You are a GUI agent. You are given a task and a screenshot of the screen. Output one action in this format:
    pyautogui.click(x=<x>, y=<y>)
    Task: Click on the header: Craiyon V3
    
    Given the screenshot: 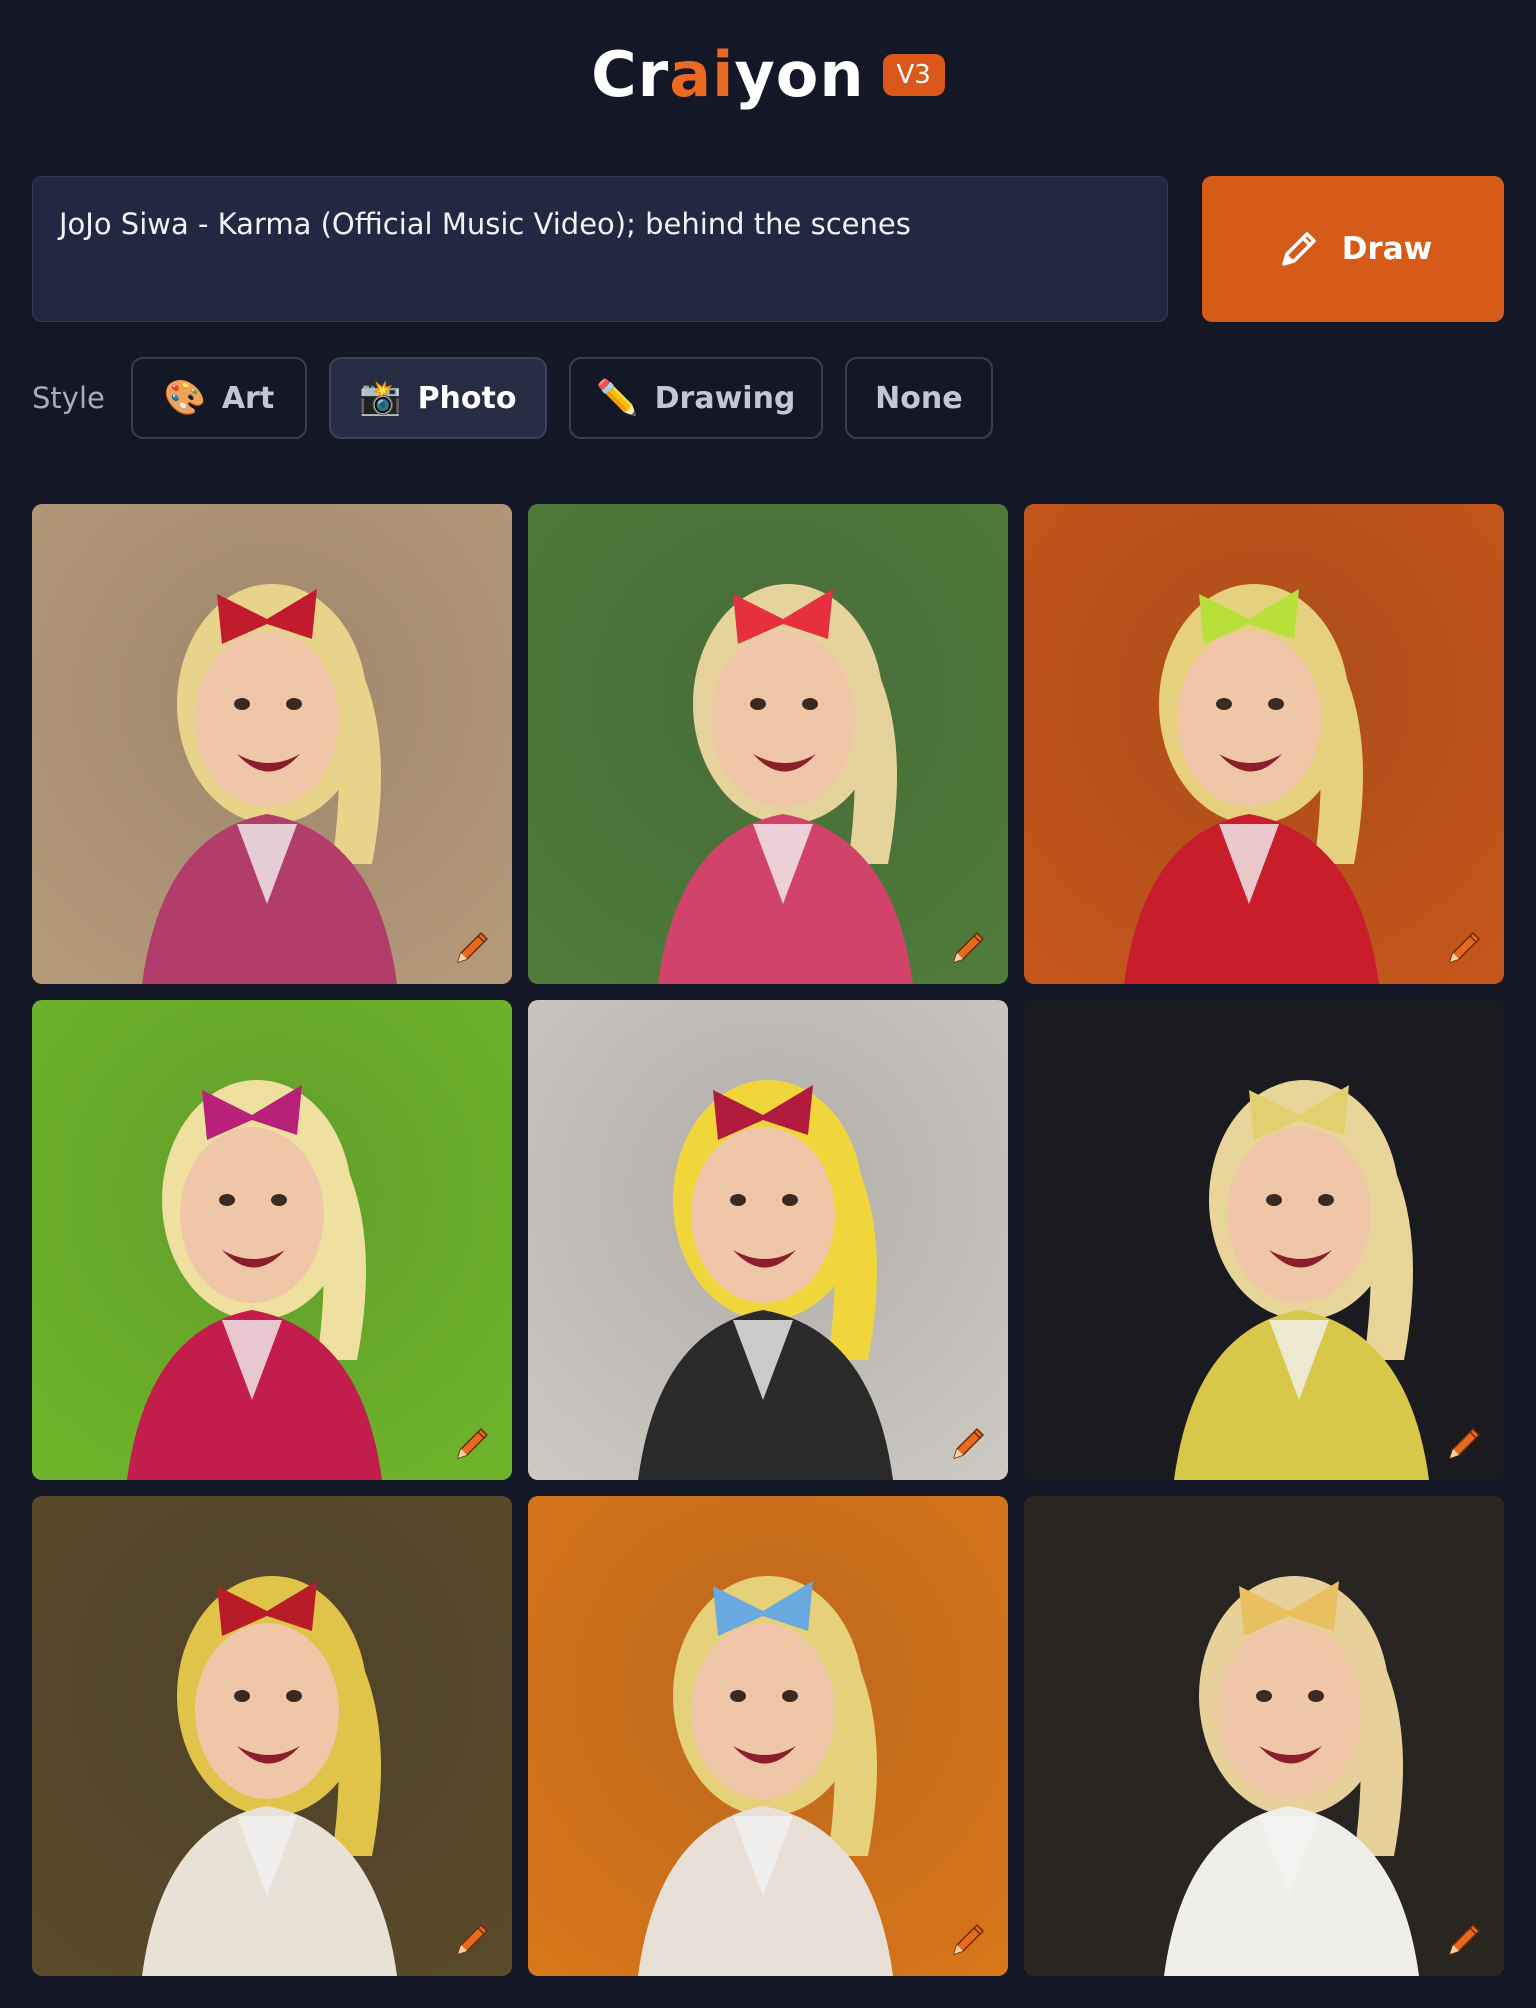 What is the action you would take?
    pyautogui.click(x=768, y=75)
    